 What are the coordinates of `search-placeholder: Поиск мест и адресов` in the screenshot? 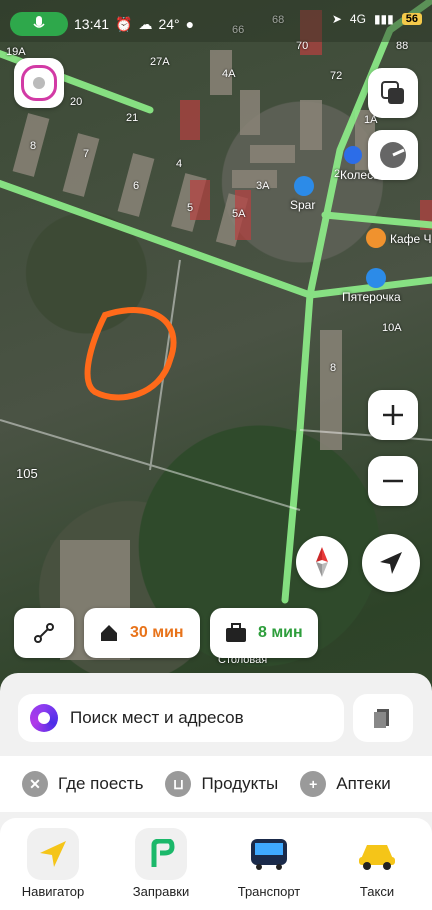 It's located at (157, 717).